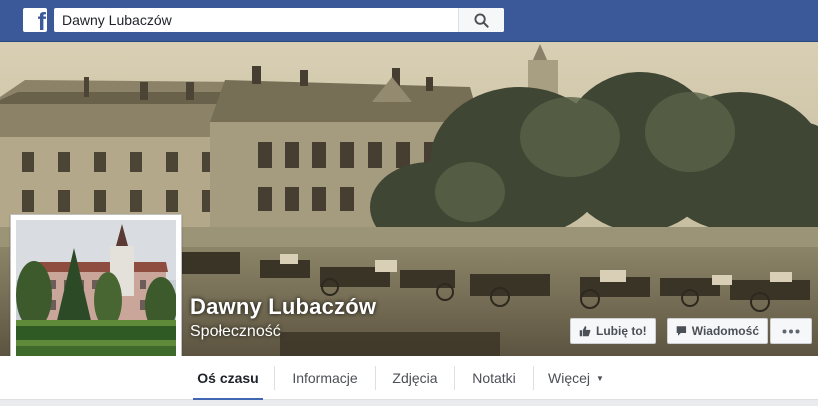 This screenshot has width=818, height=406. What do you see at coordinates (494, 378) in the screenshot?
I see `tab-notes: Notatki` at bounding box center [494, 378].